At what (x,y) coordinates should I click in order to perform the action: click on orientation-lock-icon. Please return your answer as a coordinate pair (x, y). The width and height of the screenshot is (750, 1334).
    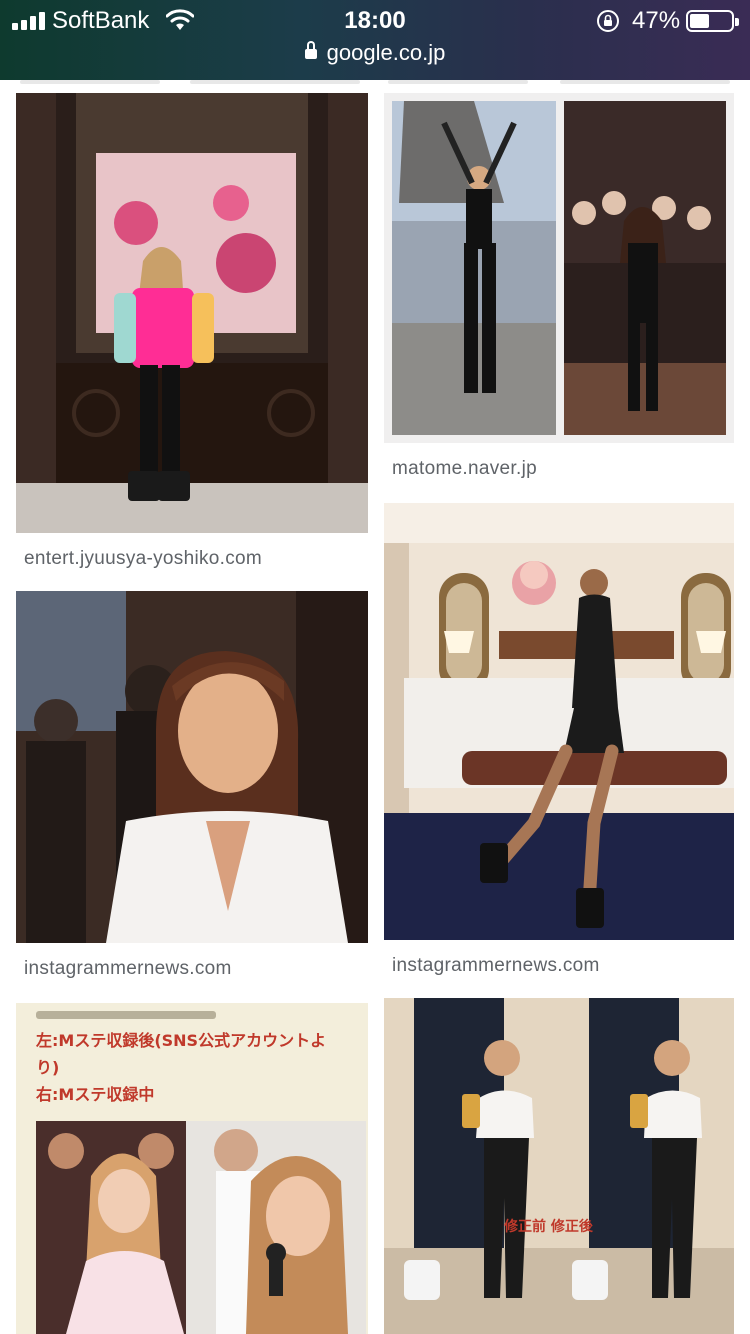
    Looking at the image, I should click on (608, 21).